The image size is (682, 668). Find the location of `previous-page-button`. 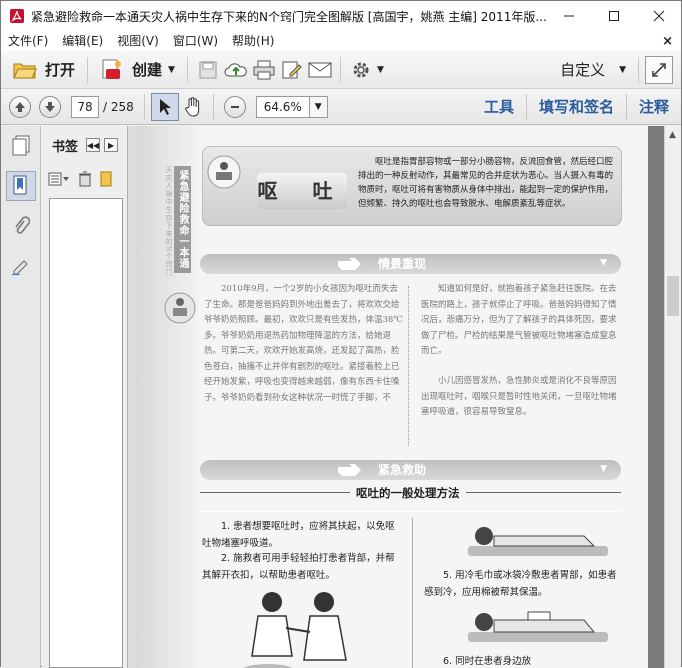

previous-page-button is located at coordinates (20, 106).